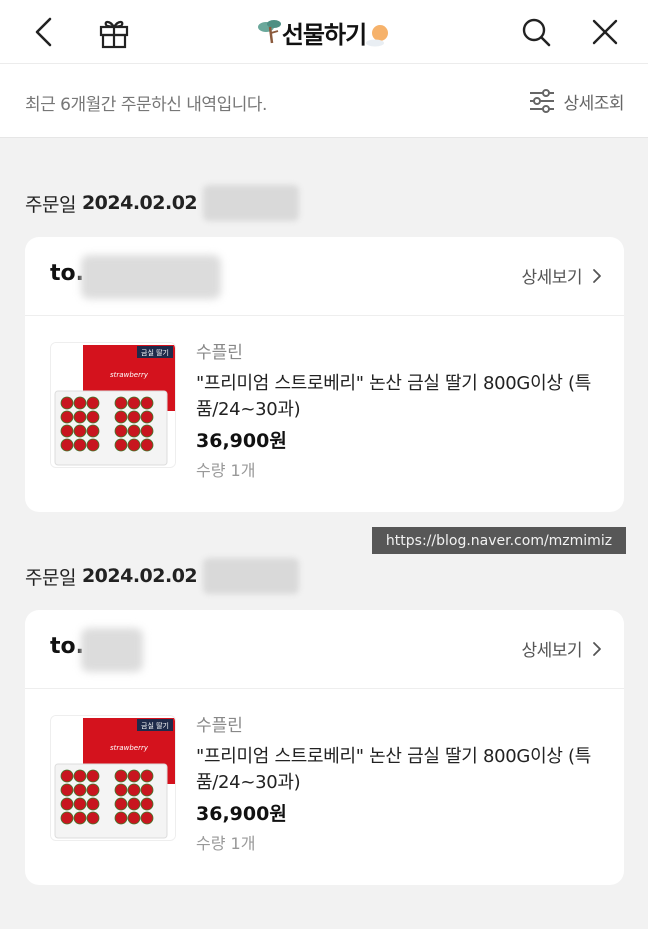 Image resolution: width=648 pixels, height=929 pixels. I want to click on search-button, so click(536, 32).